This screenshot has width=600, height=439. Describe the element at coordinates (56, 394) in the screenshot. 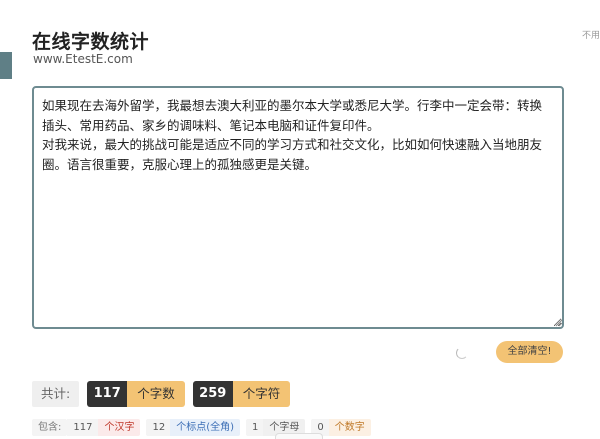

I see `totals-label: 共计:` at that location.